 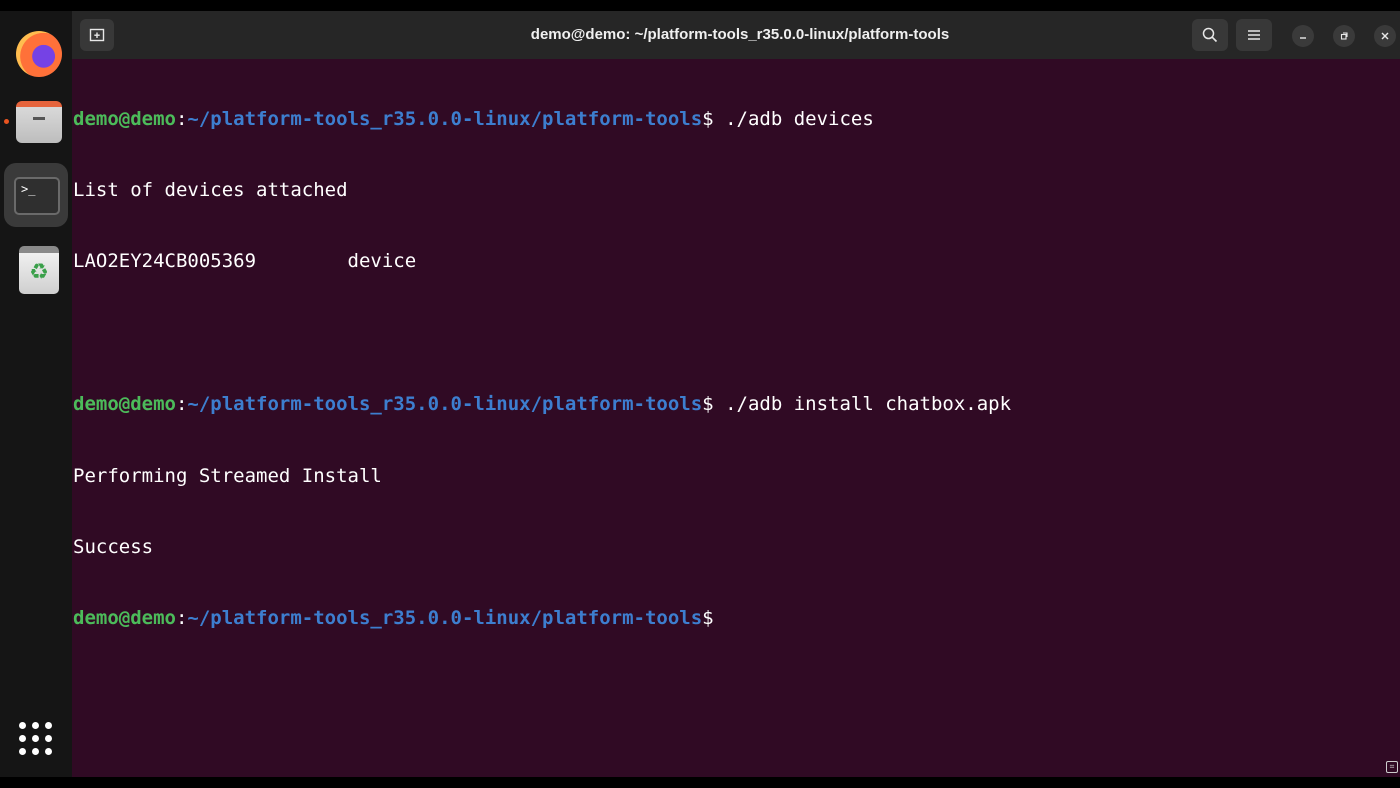 I want to click on menu-button, so click(x=1254, y=35).